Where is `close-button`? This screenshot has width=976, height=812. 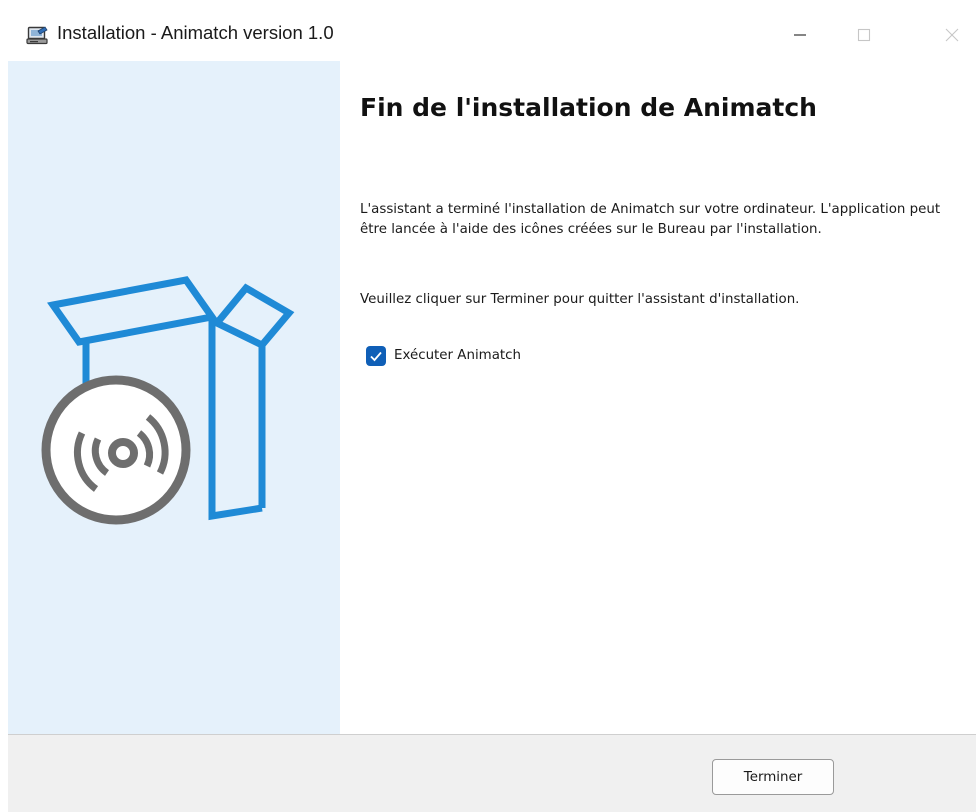
close-button is located at coordinates (941, 34).